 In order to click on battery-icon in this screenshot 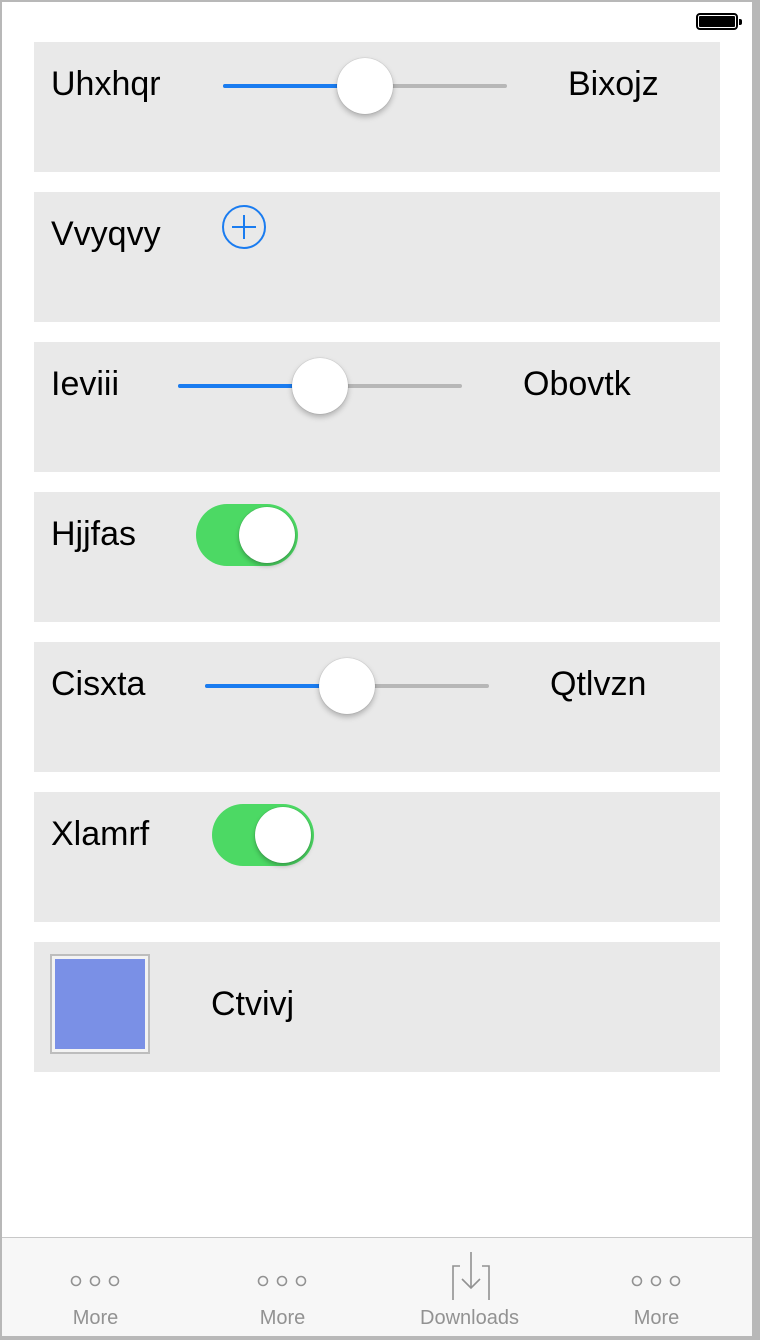, I will do `click(719, 21)`.